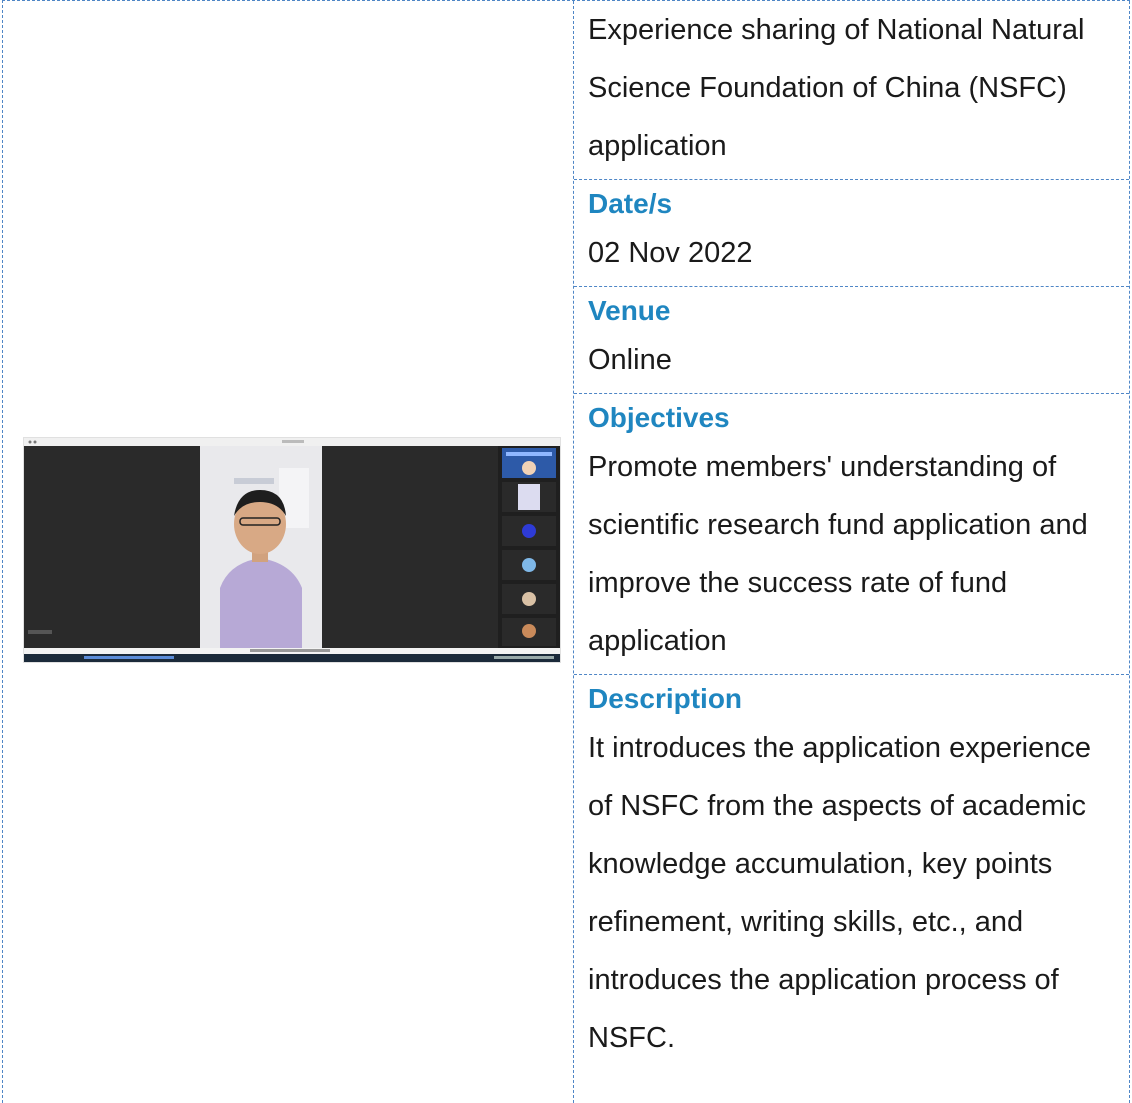 The width and height of the screenshot is (1132, 1103). What do you see at coordinates (629, 310) in the screenshot?
I see `venue-label: Venue` at bounding box center [629, 310].